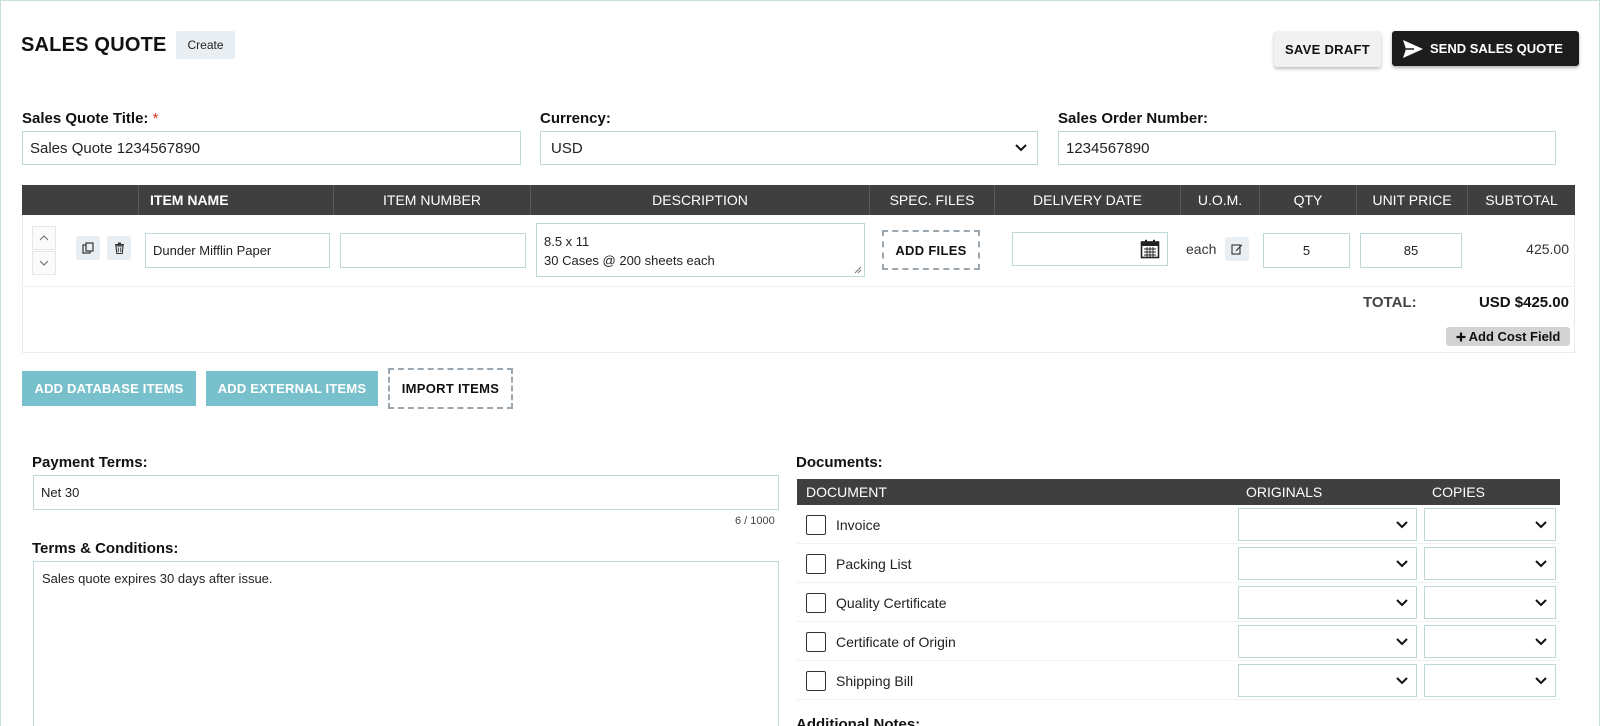 The image size is (1600, 726). What do you see at coordinates (1307, 200) in the screenshot?
I see `col-qty: QTY` at bounding box center [1307, 200].